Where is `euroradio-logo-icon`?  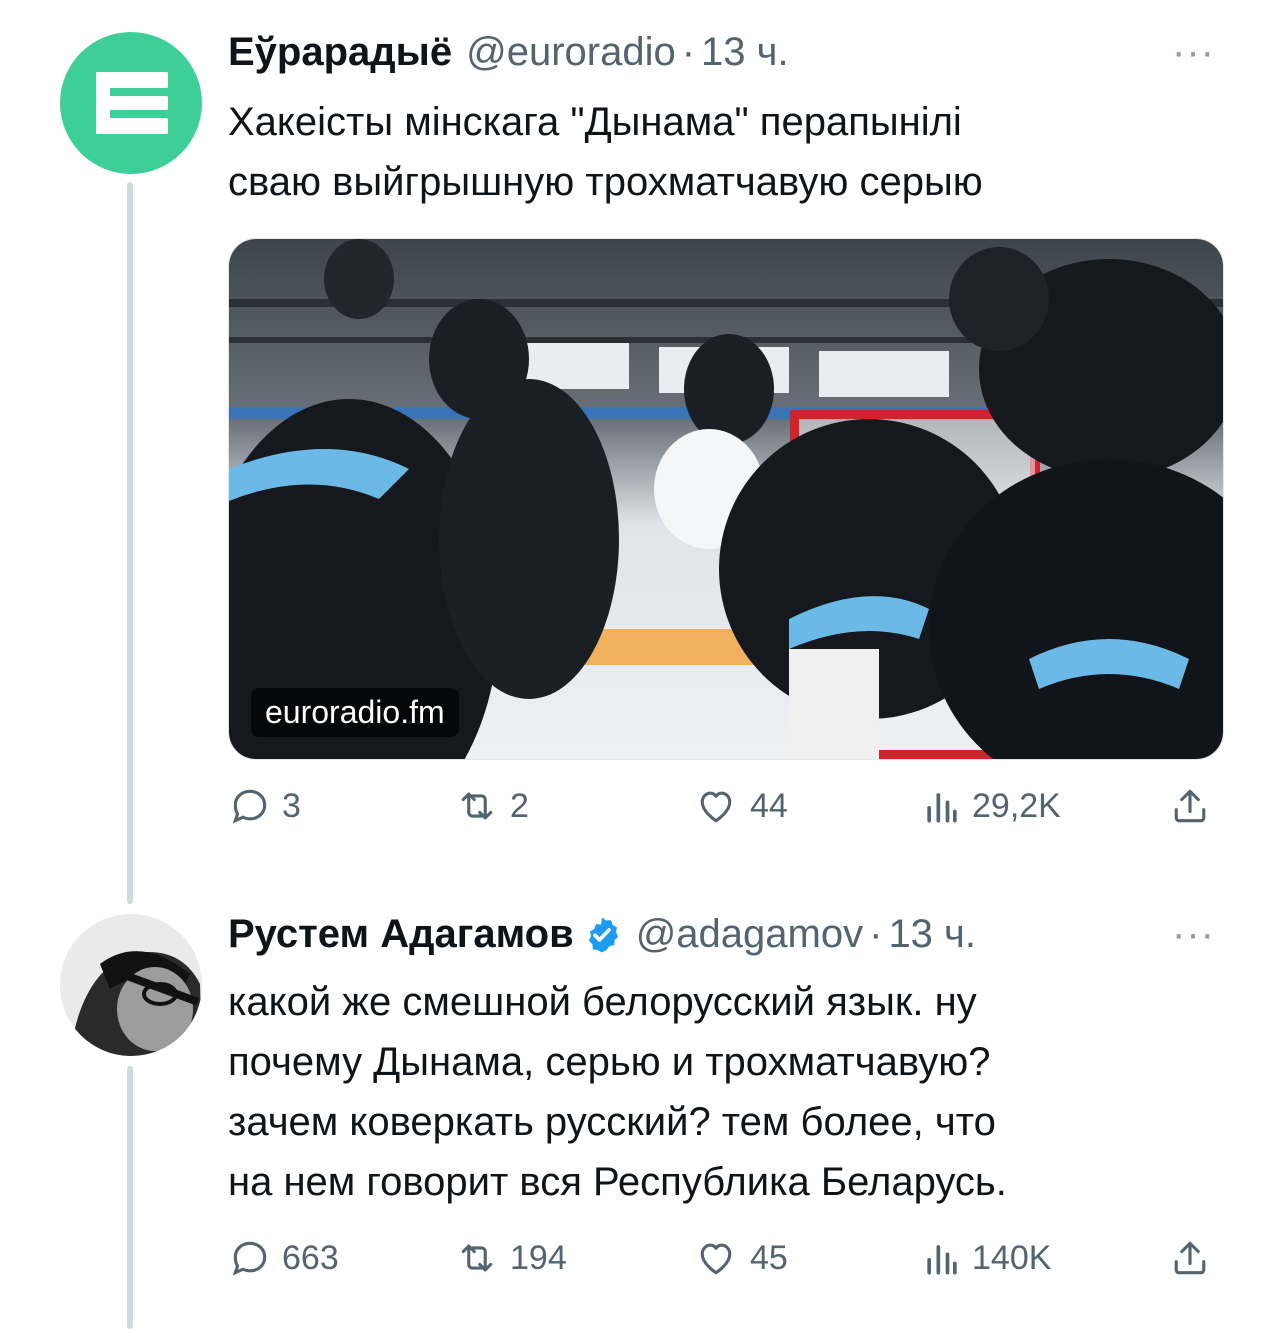 euroradio-logo-icon is located at coordinates (132, 103).